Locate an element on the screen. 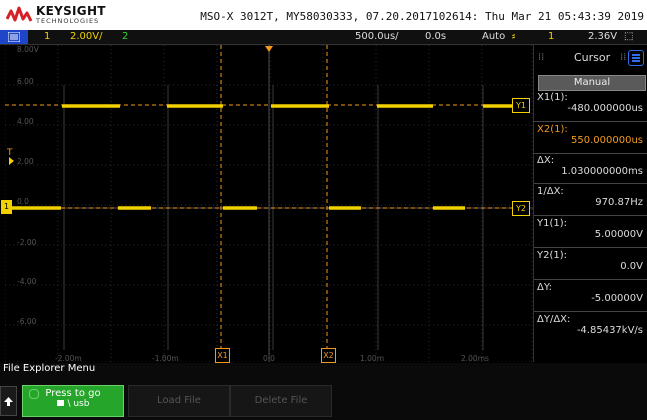  x1-label: X1(1): is located at coordinates (552, 97).